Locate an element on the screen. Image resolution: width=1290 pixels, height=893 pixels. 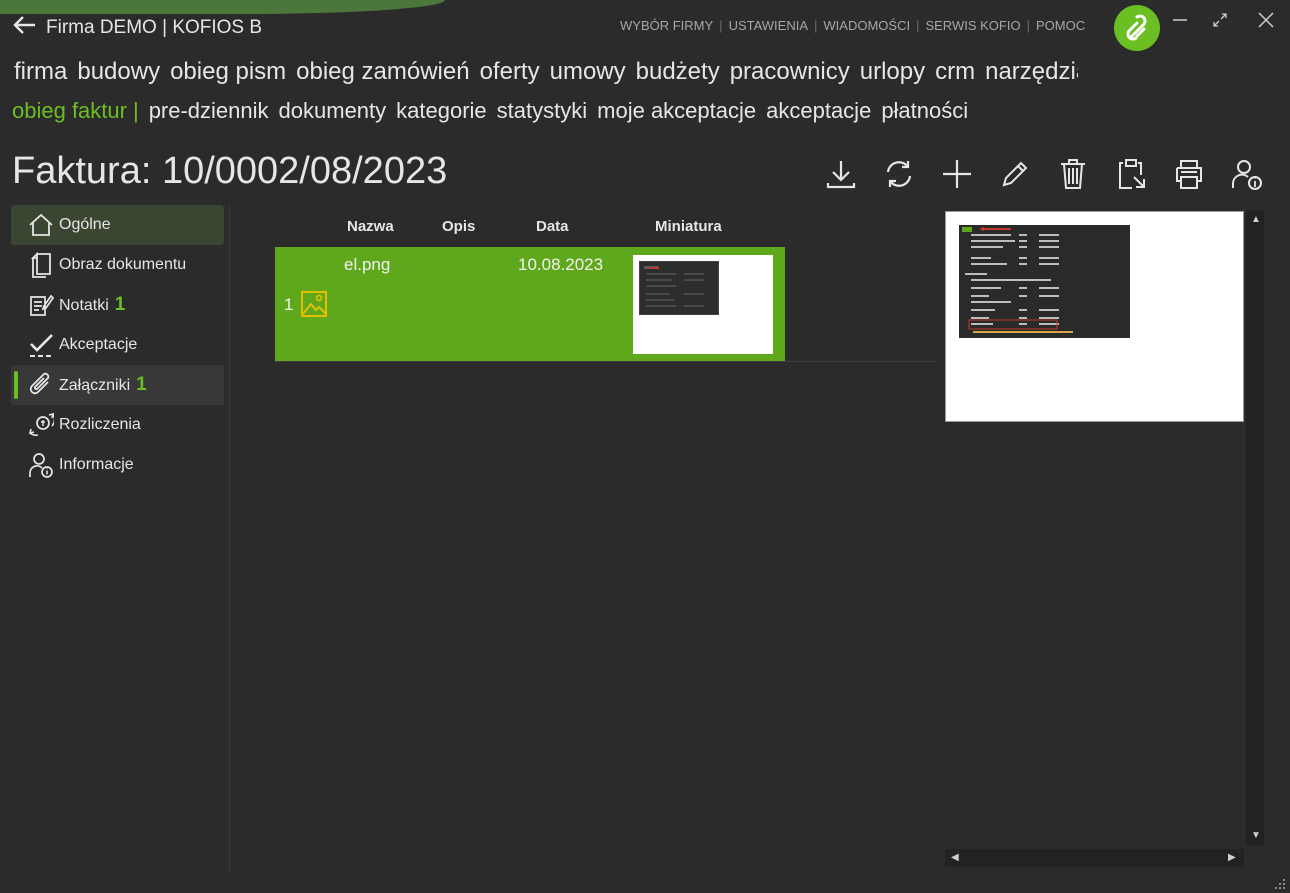
sidebar-label-text: Rozliczenia is located at coordinates (100, 424).